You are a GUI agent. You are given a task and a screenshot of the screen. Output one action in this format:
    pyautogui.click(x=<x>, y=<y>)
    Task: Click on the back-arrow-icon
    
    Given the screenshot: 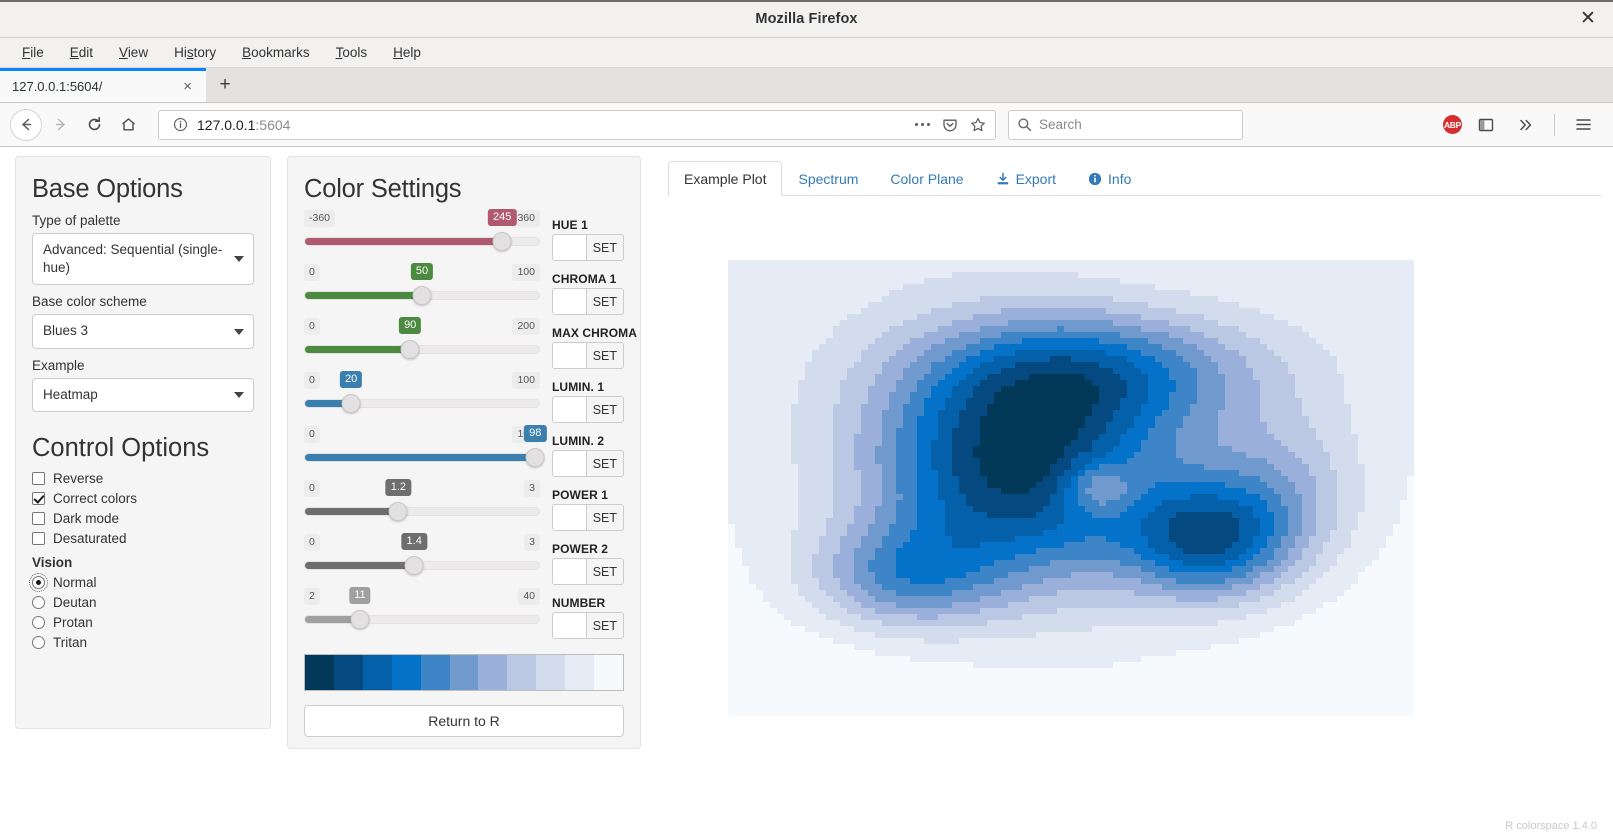 What is the action you would take?
    pyautogui.click(x=26, y=124)
    